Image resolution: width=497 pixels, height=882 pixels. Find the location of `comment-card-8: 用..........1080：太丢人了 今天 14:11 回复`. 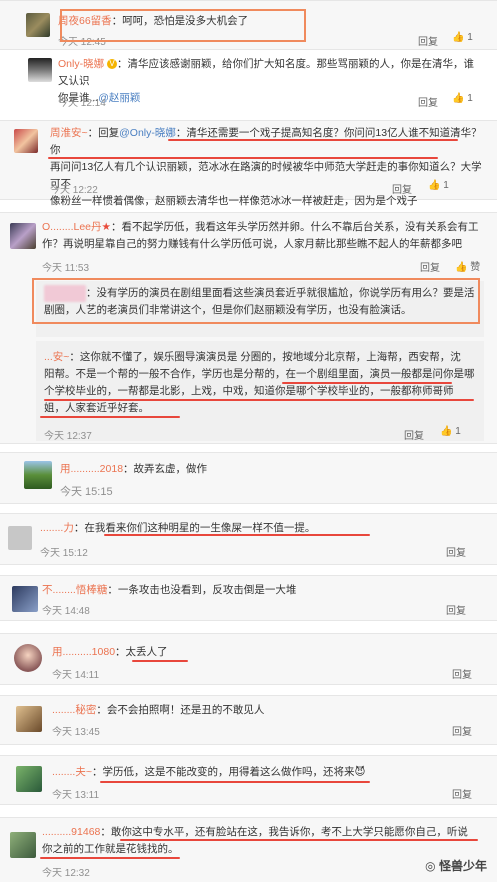

comment-card-8: 用..........1080：太丢人了 今天 14:11 回复 is located at coordinates (248, 659).